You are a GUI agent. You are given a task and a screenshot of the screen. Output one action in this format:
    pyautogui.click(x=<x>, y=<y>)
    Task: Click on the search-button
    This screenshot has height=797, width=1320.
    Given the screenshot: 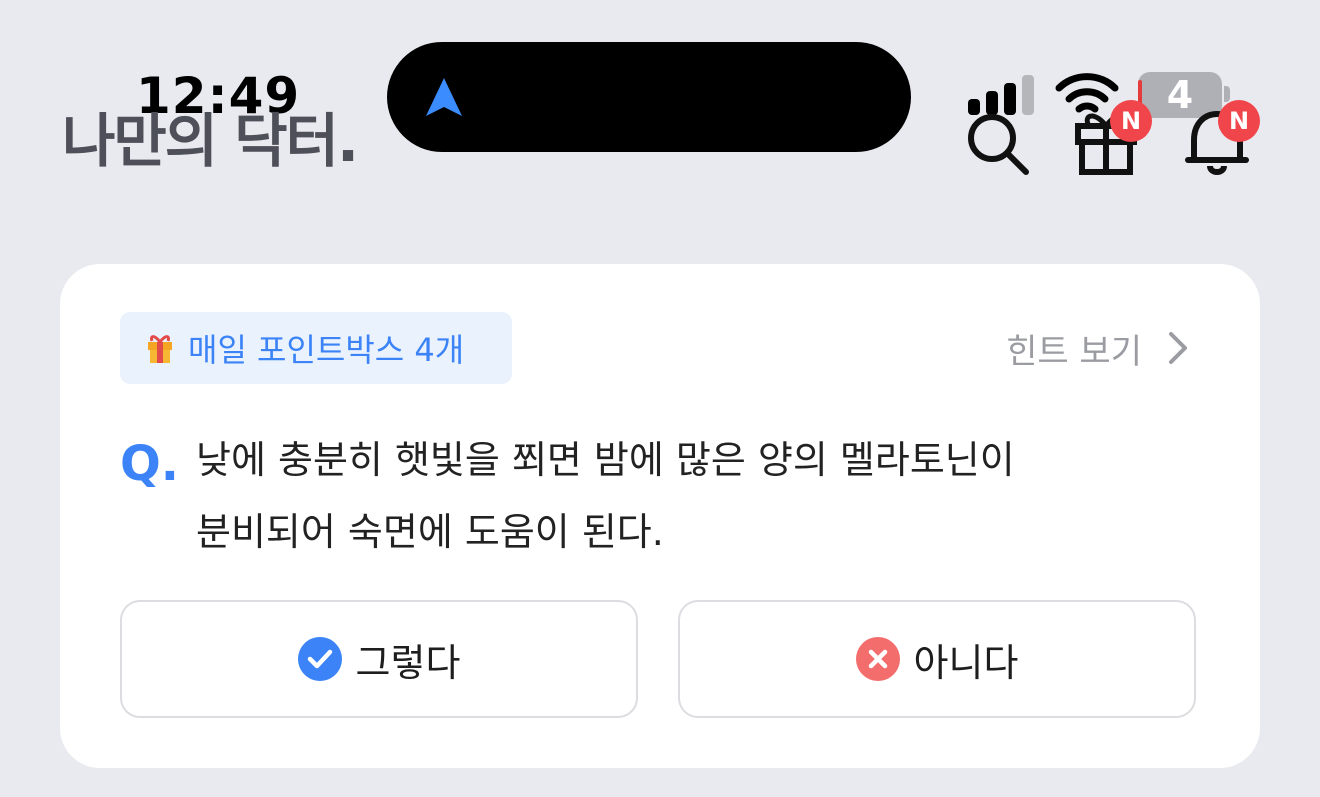 What is the action you would take?
    pyautogui.click(x=998, y=146)
    